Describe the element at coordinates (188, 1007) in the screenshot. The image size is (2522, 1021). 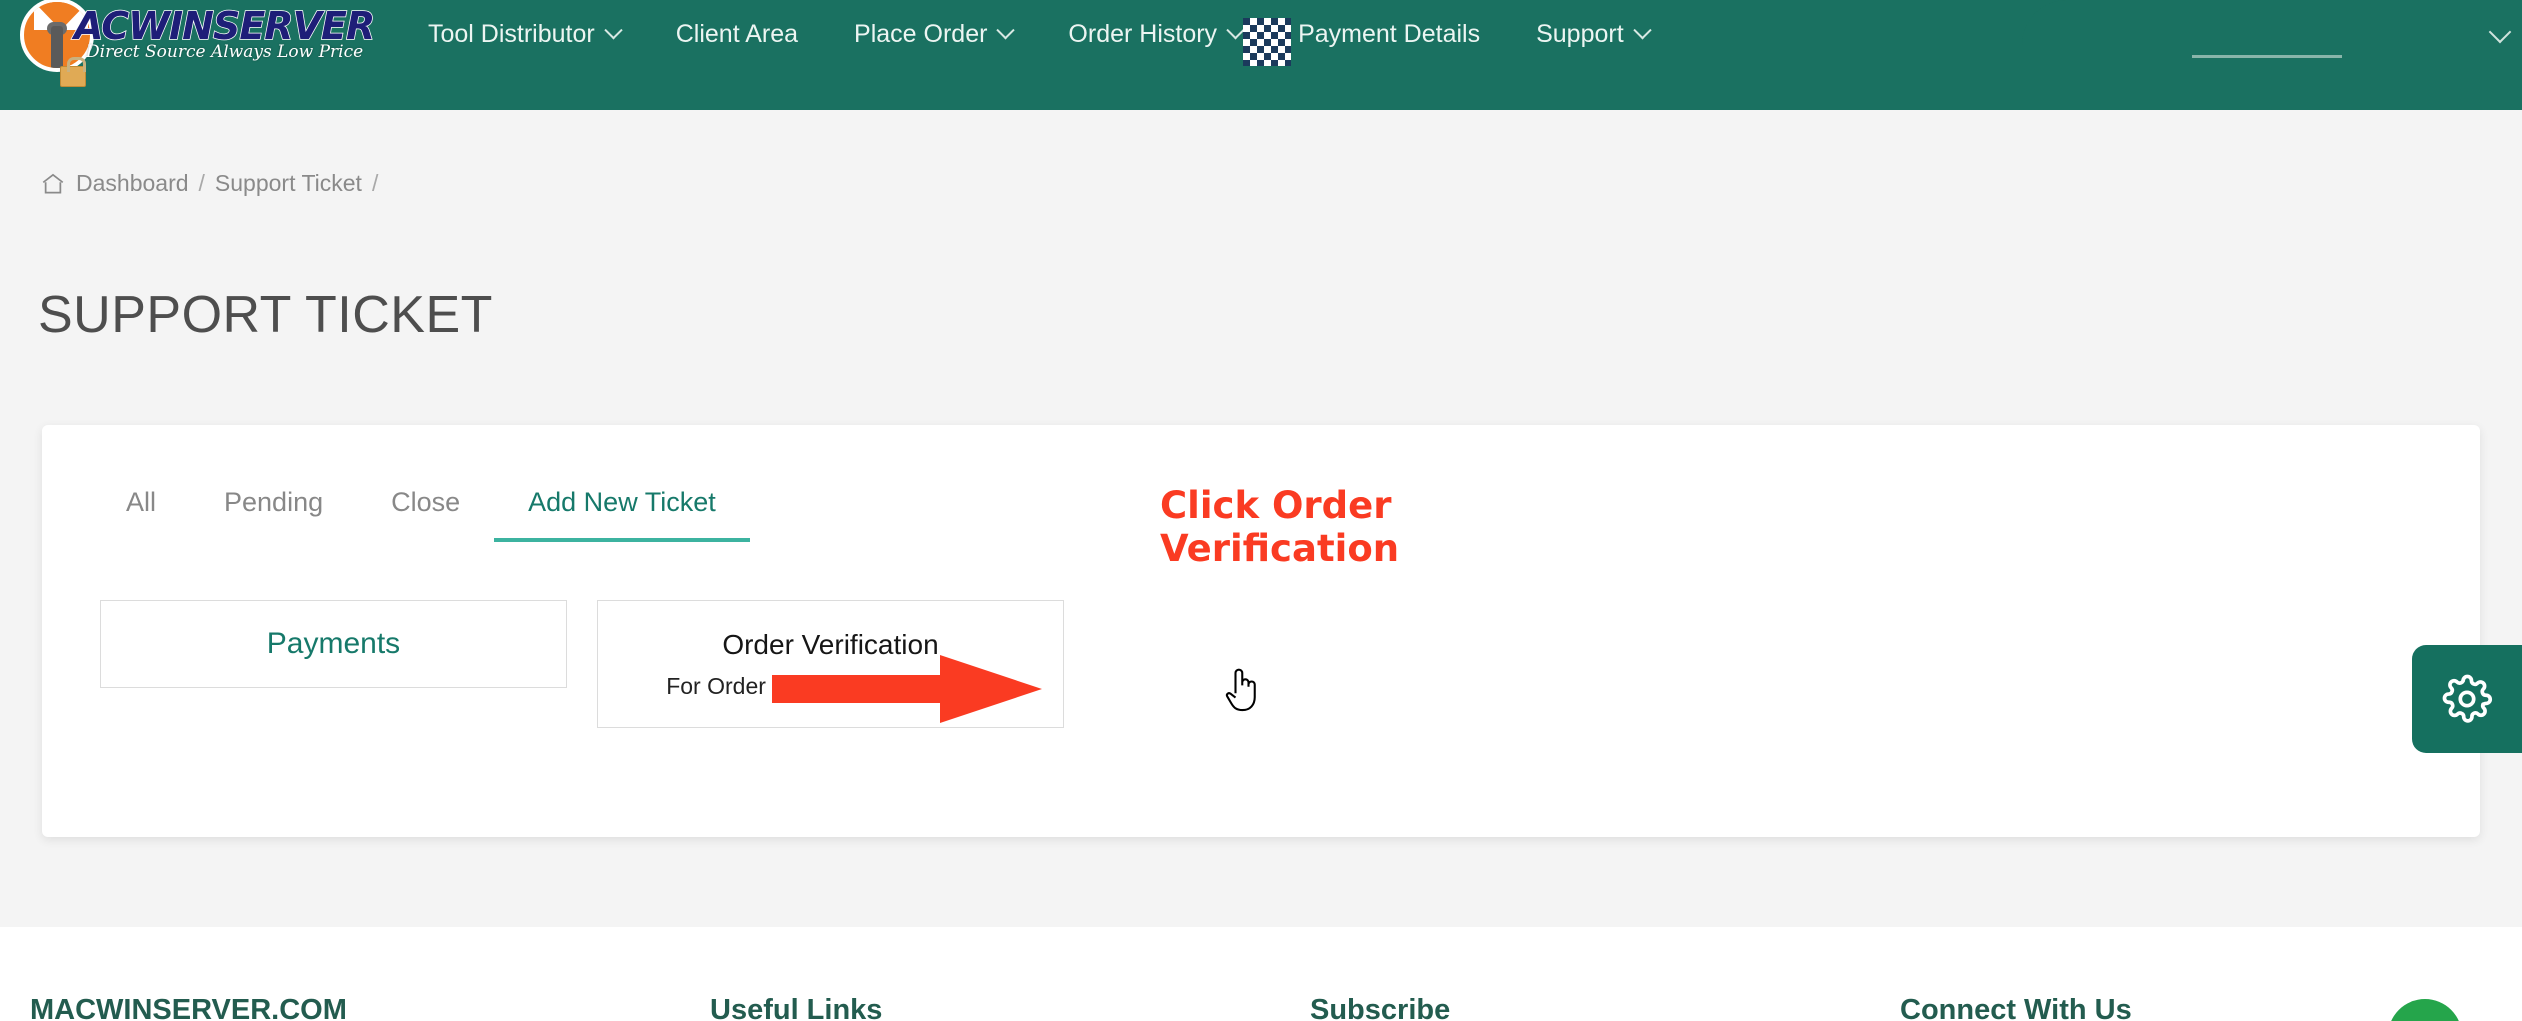
I see `footer-heading: MACWINSERVER.COM` at that location.